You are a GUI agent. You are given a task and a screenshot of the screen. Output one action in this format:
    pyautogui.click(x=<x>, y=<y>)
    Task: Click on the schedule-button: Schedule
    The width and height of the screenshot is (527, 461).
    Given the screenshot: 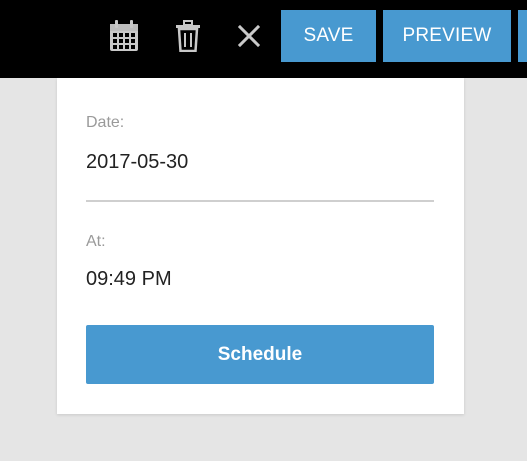 What is the action you would take?
    pyautogui.click(x=260, y=354)
    